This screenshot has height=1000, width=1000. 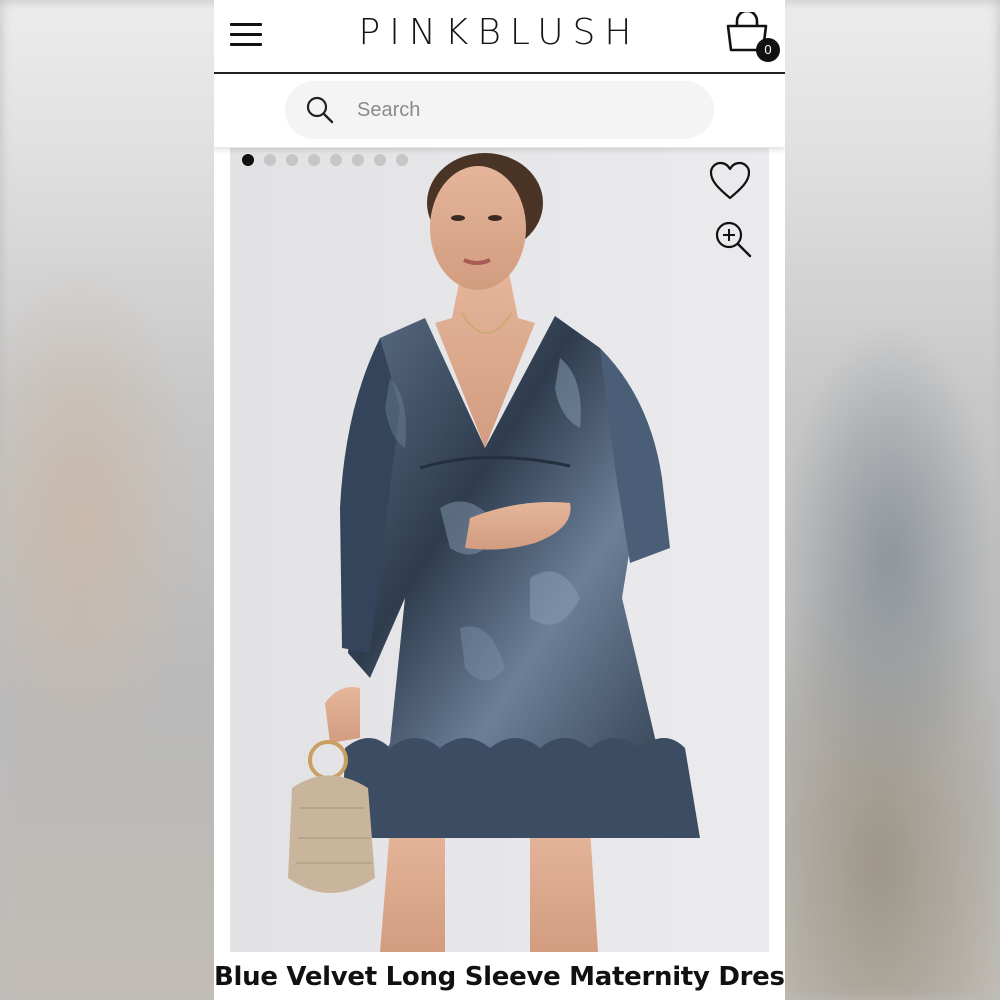 I want to click on hamburger-menu-icon, so click(x=246, y=34).